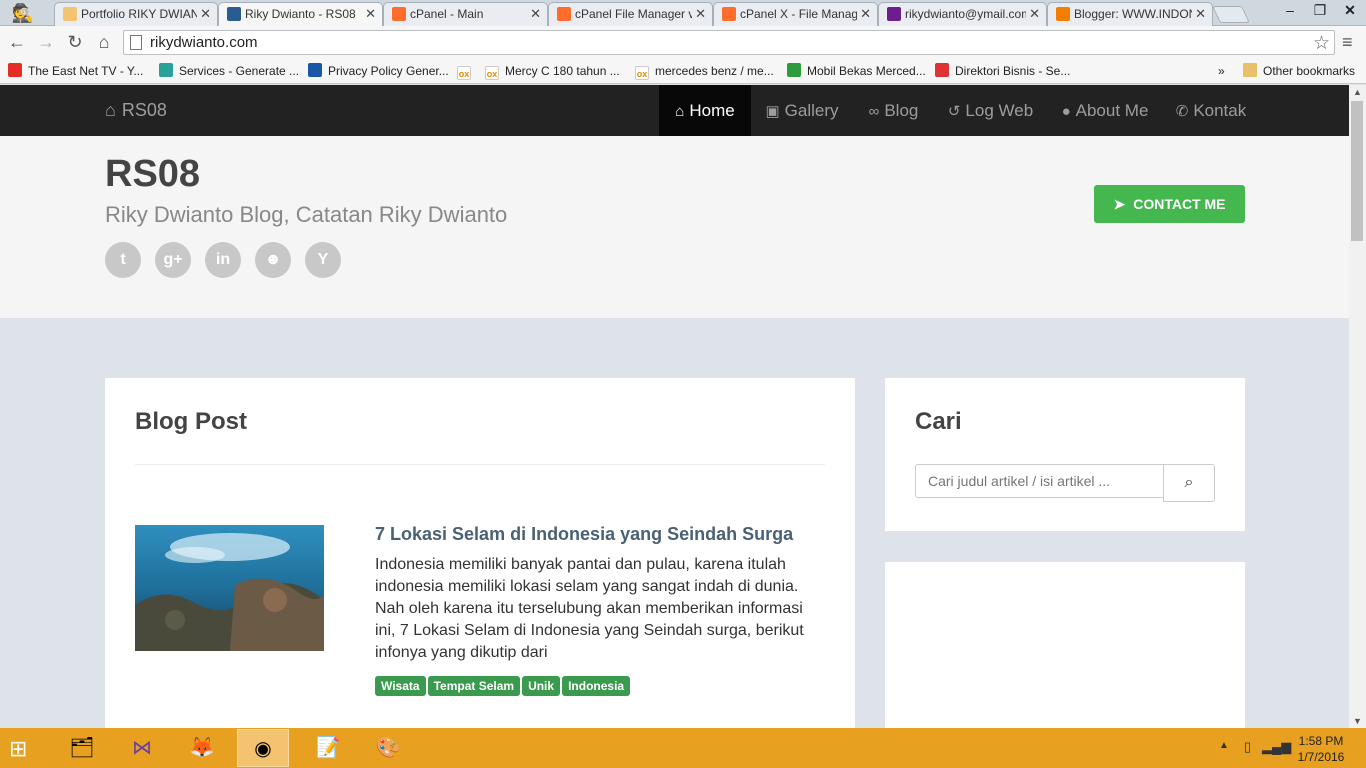 This screenshot has width=1366, height=768. Describe the element at coordinates (136, 14) in the screenshot. I see `browser-tab: Portfolio RIKY DWIANTO✕` at that location.